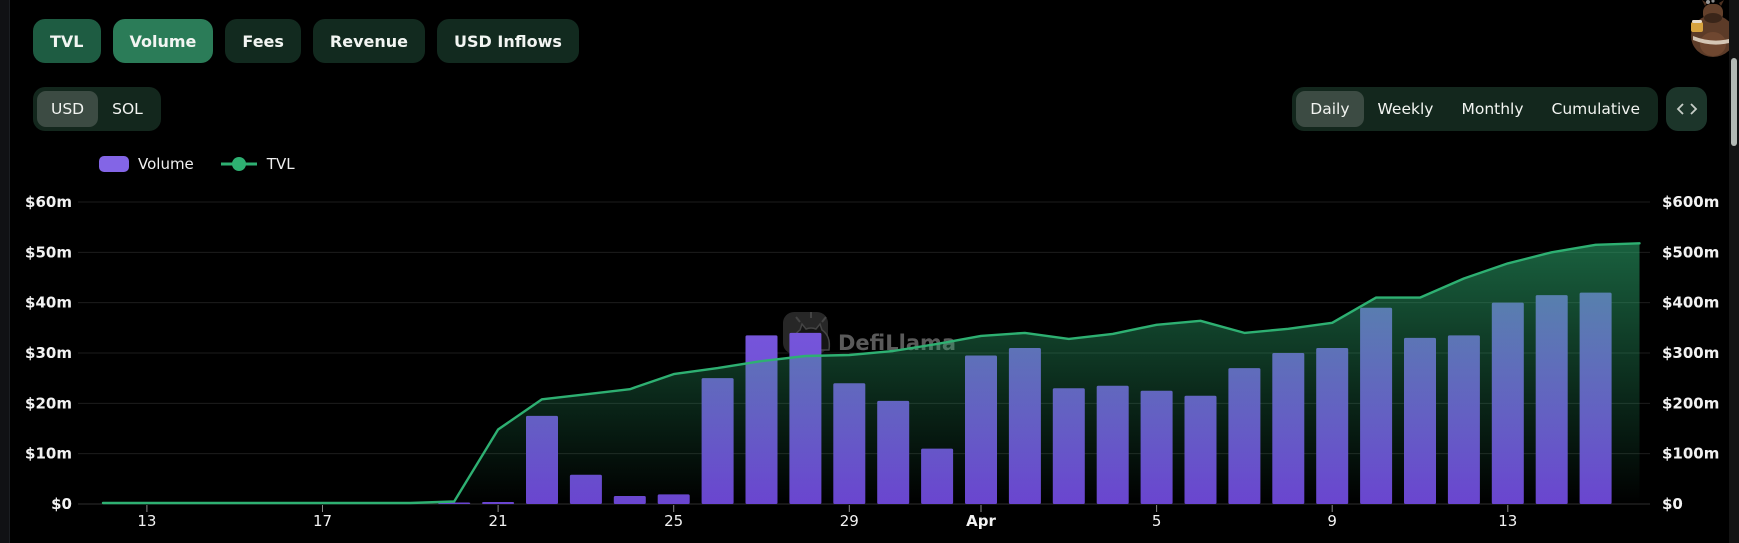 This screenshot has height=543, width=1739. I want to click on interval-option-monthly: Monthly, so click(1492, 109).